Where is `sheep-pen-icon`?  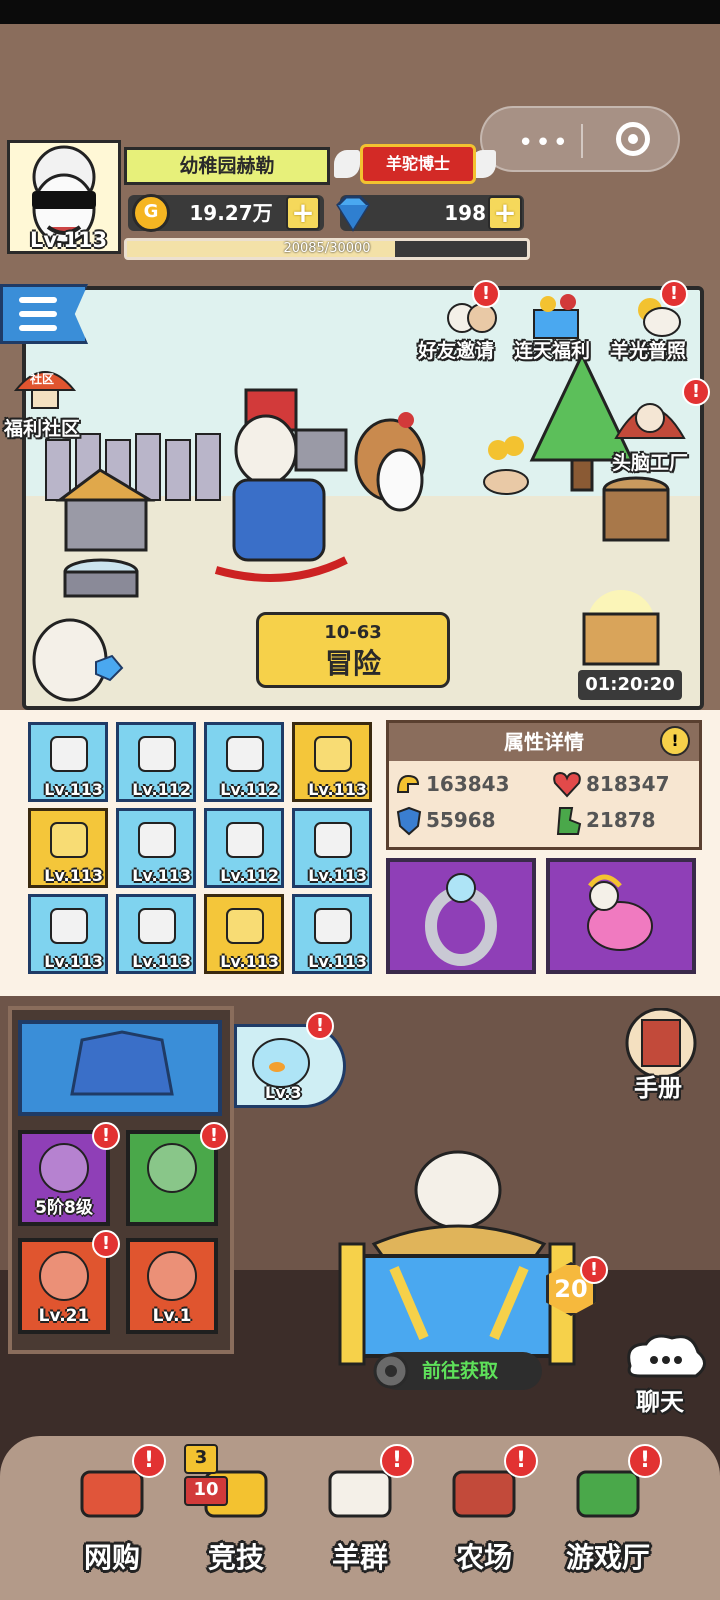 sheep-pen-icon is located at coordinates (457, 1258).